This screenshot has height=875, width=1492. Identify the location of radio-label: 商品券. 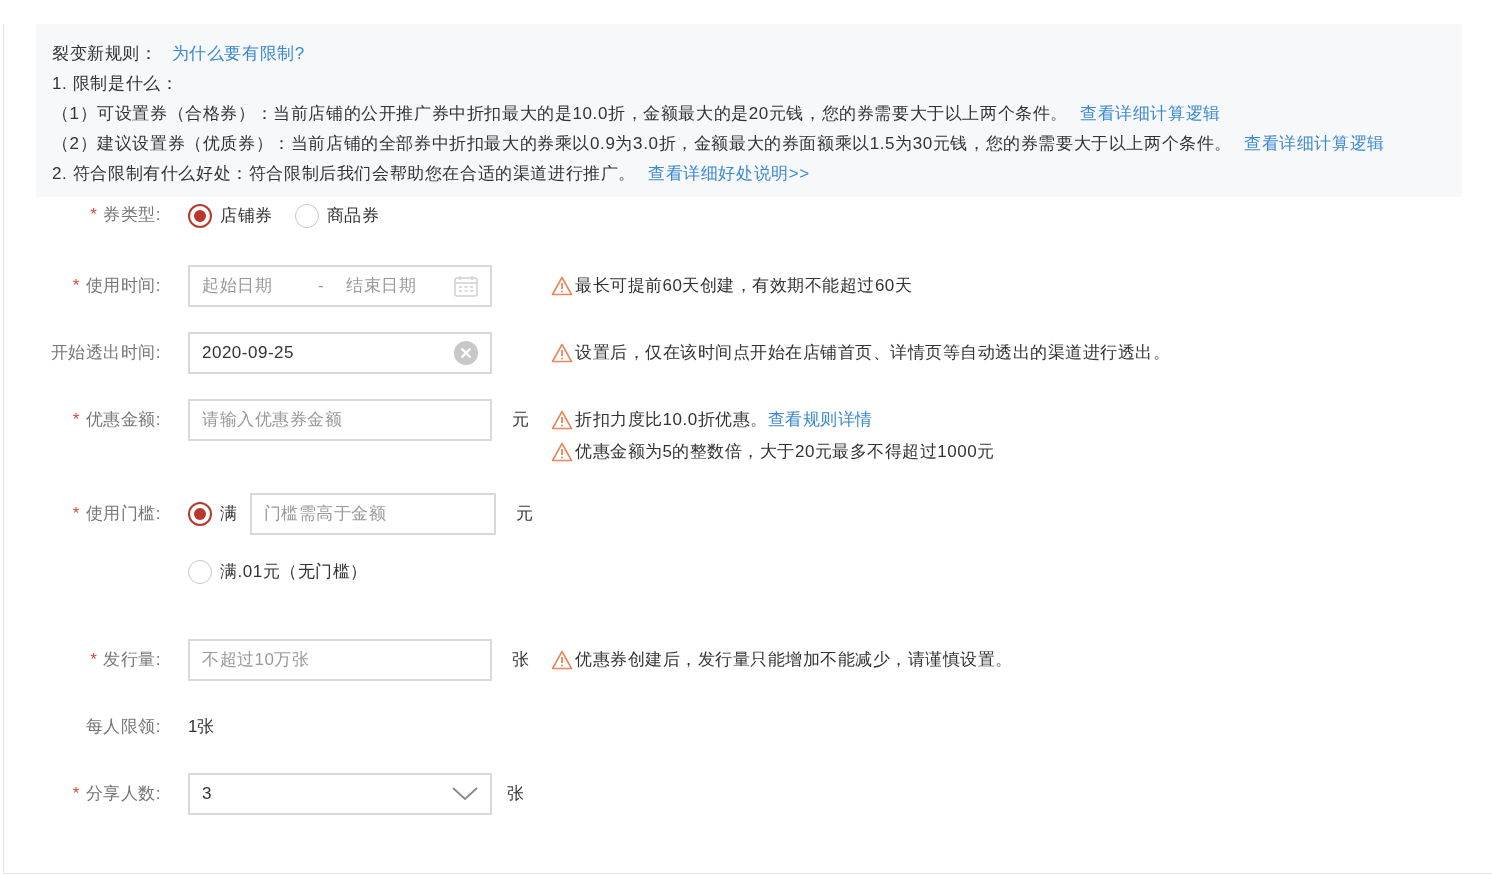
(352, 216).